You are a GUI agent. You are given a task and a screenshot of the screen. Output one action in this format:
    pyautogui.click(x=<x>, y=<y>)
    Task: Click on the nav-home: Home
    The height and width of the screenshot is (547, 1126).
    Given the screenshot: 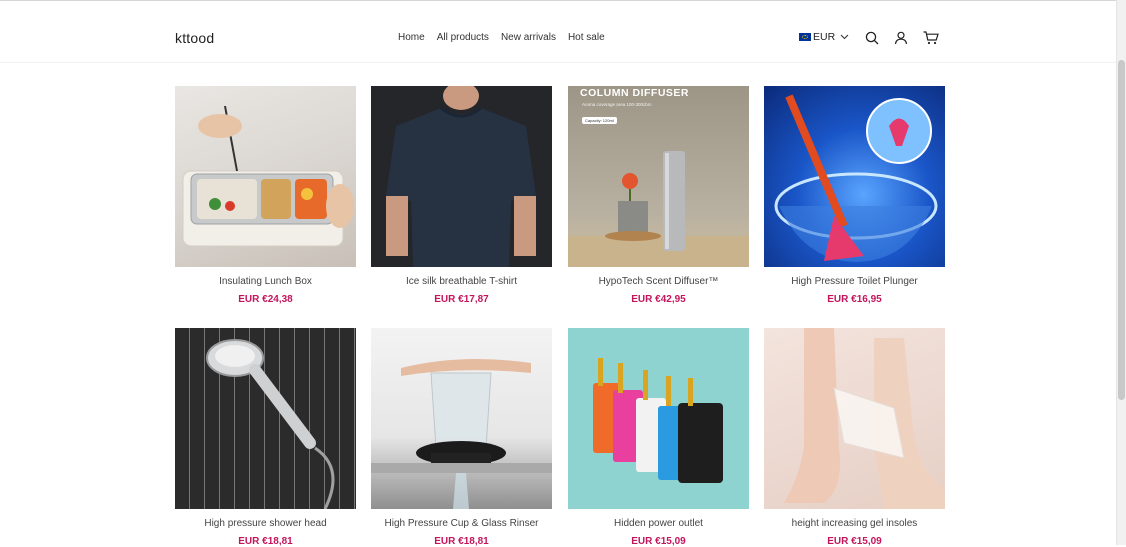 What is the action you would take?
    pyautogui.click(x=411, y=37)
    